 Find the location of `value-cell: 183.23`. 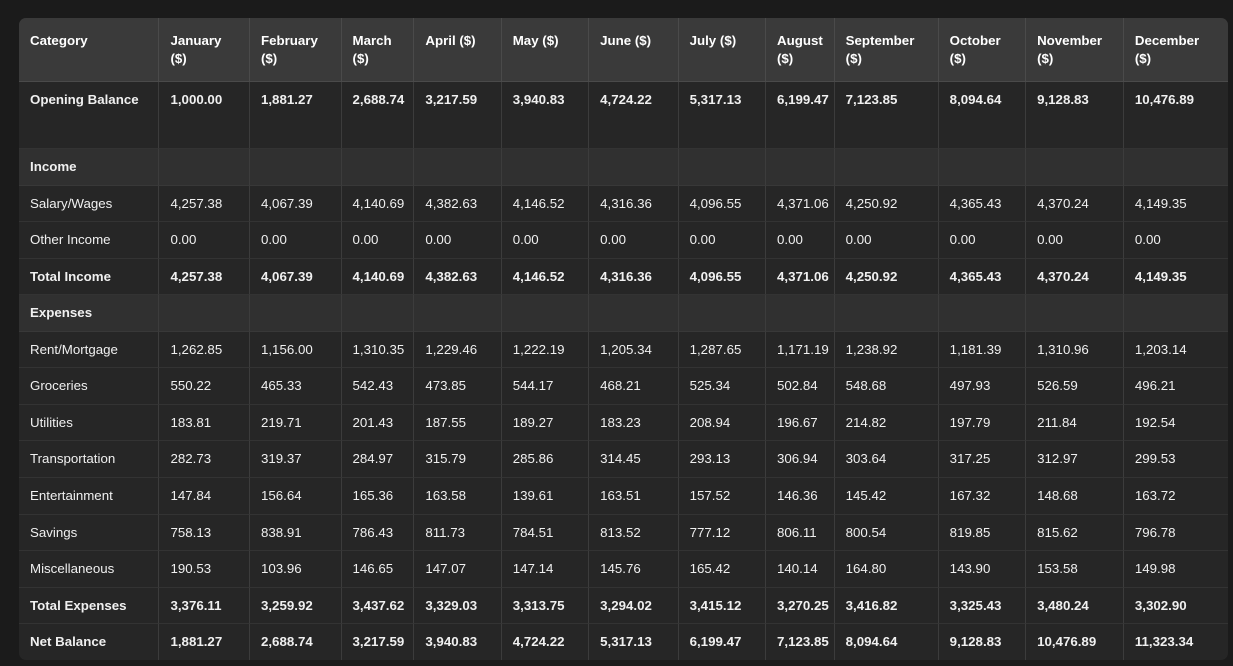

value-cell: 183.23 is located at coordinates (634, 423).